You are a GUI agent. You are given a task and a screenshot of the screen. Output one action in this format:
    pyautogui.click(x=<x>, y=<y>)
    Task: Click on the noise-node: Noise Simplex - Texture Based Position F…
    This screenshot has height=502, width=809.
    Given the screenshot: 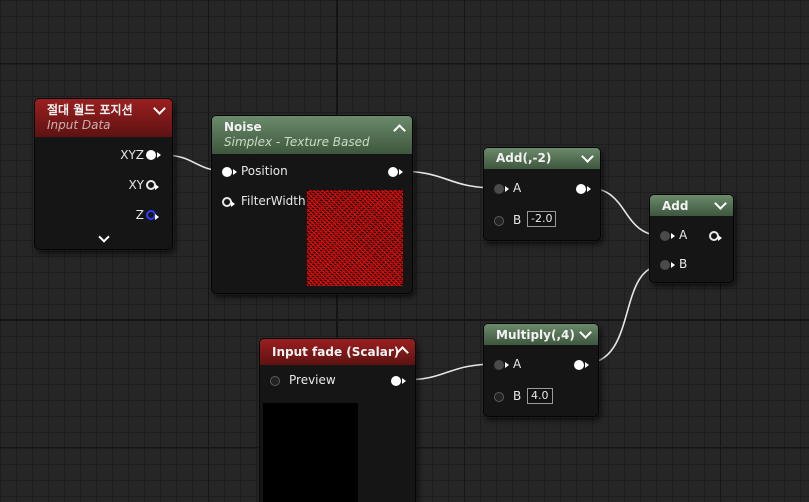 What is the action you would take?
    pyautogui.click(x=312, y=204)
    